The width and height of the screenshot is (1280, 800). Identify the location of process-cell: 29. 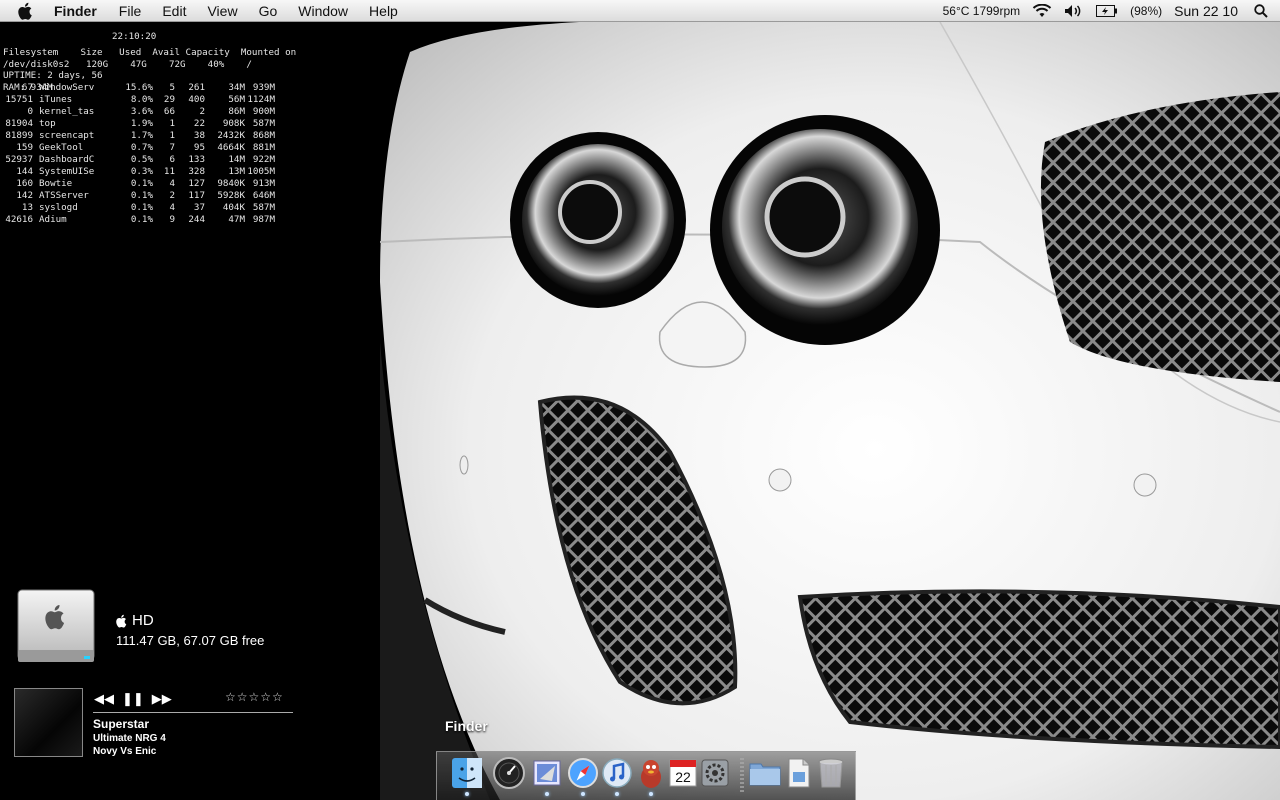
(169, 99).